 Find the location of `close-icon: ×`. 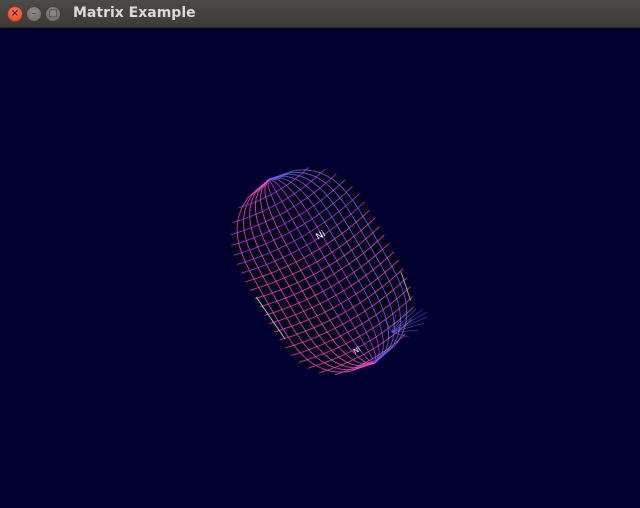

close-icon: × is located at coordinates (15, 14).